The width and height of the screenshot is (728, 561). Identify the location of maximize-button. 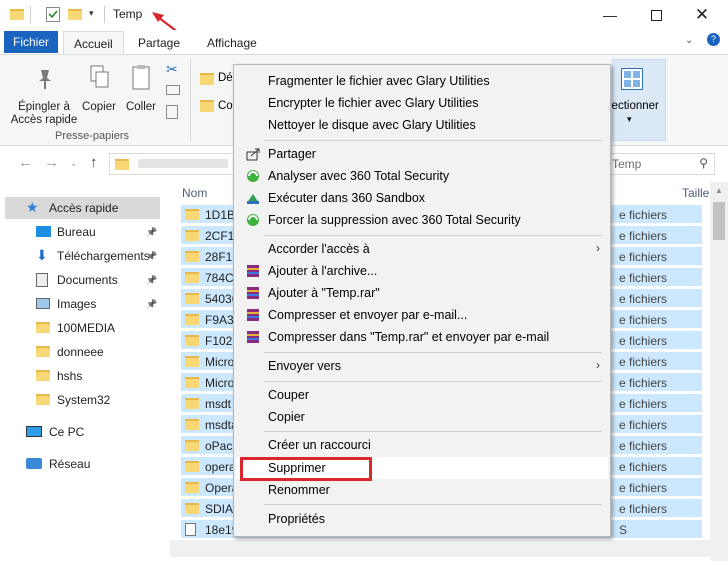
(656, 15).